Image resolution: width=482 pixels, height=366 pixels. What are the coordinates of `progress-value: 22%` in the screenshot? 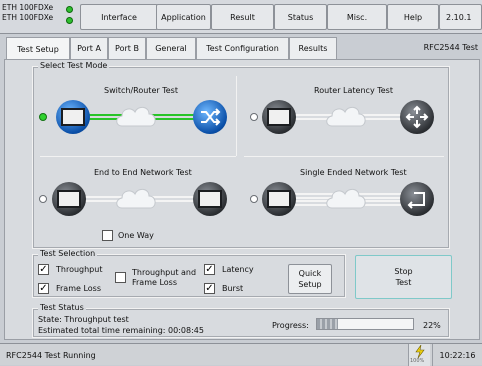 It's located at (432, 325).